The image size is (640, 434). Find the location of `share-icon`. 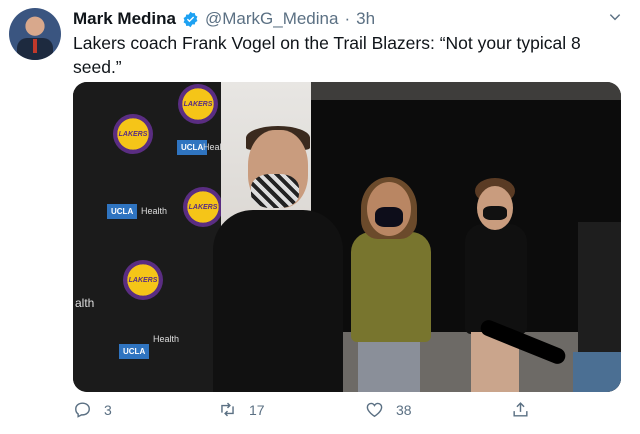

share-icon is located at coordinates (520, 409).